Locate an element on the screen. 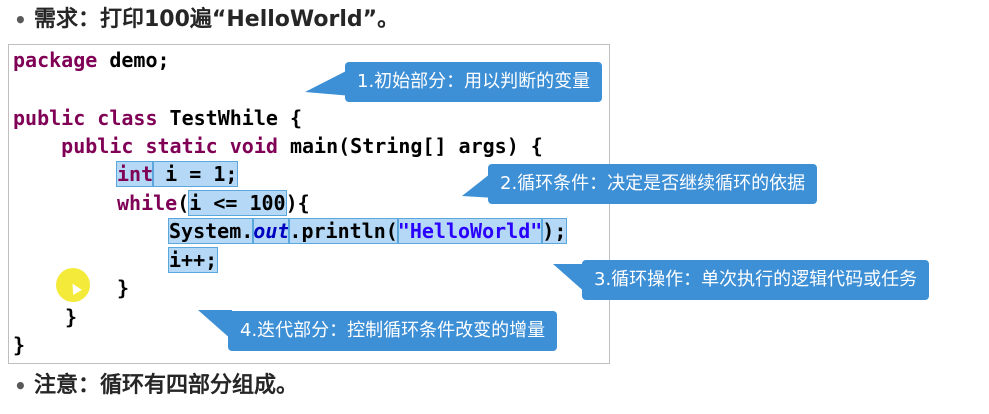  note-text: 注意：循环有四部分组成。 is located at coordinates (166, 385).